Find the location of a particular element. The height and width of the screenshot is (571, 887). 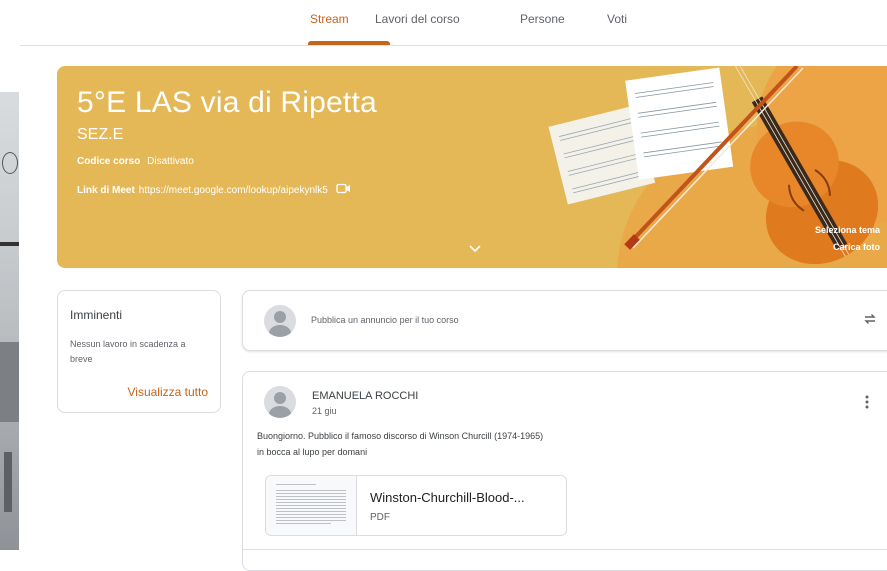

pdf-thumbnail is located at coordinates (311, 505).